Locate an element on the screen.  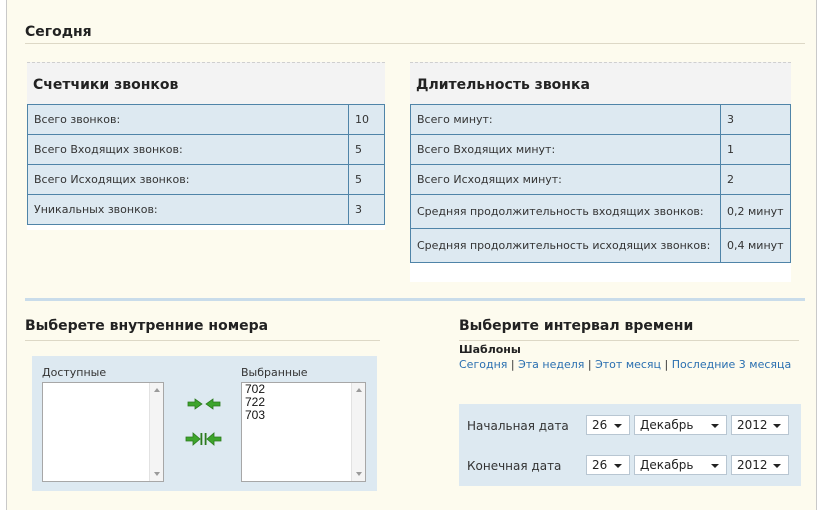
row-value: 0,4 минут is located at coordinates (755, 245).